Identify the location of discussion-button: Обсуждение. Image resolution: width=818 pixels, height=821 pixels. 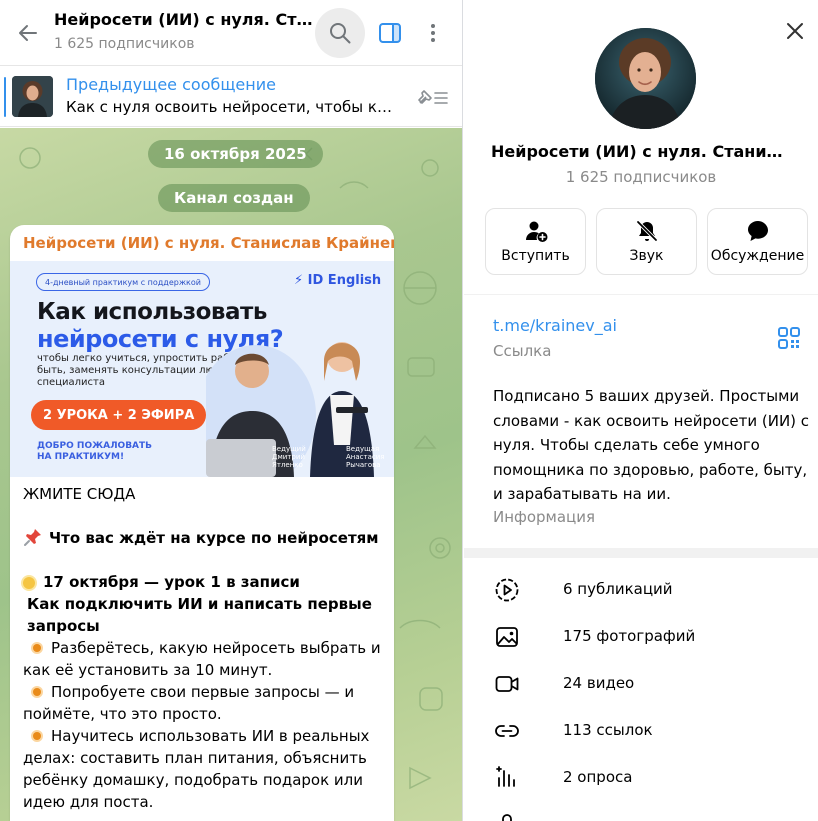
(757, 241).